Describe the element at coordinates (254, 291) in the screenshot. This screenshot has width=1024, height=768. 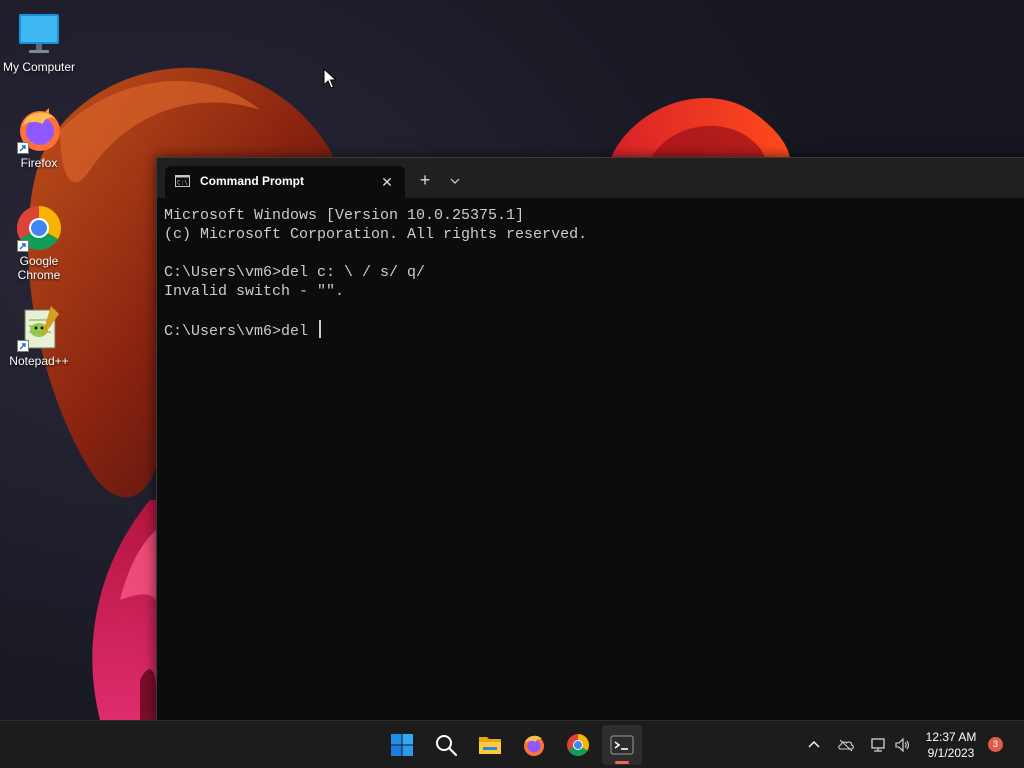
I see `console-line: Invalid switch - "".` at that location.